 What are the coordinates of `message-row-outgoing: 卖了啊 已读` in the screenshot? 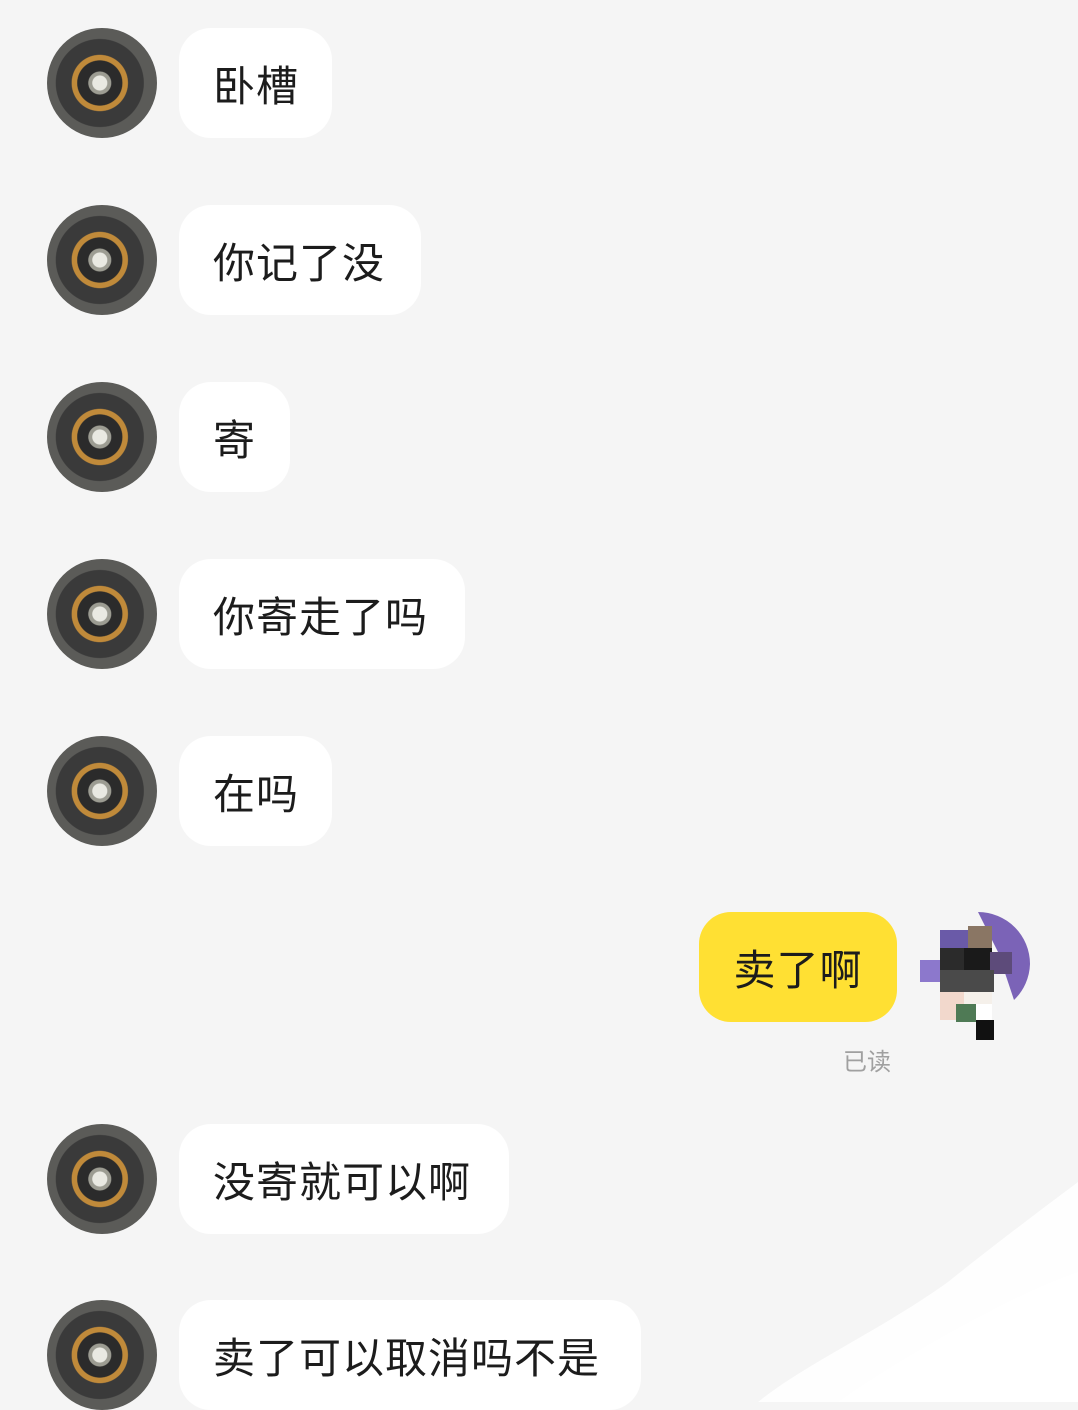 It's located at (539, 997).